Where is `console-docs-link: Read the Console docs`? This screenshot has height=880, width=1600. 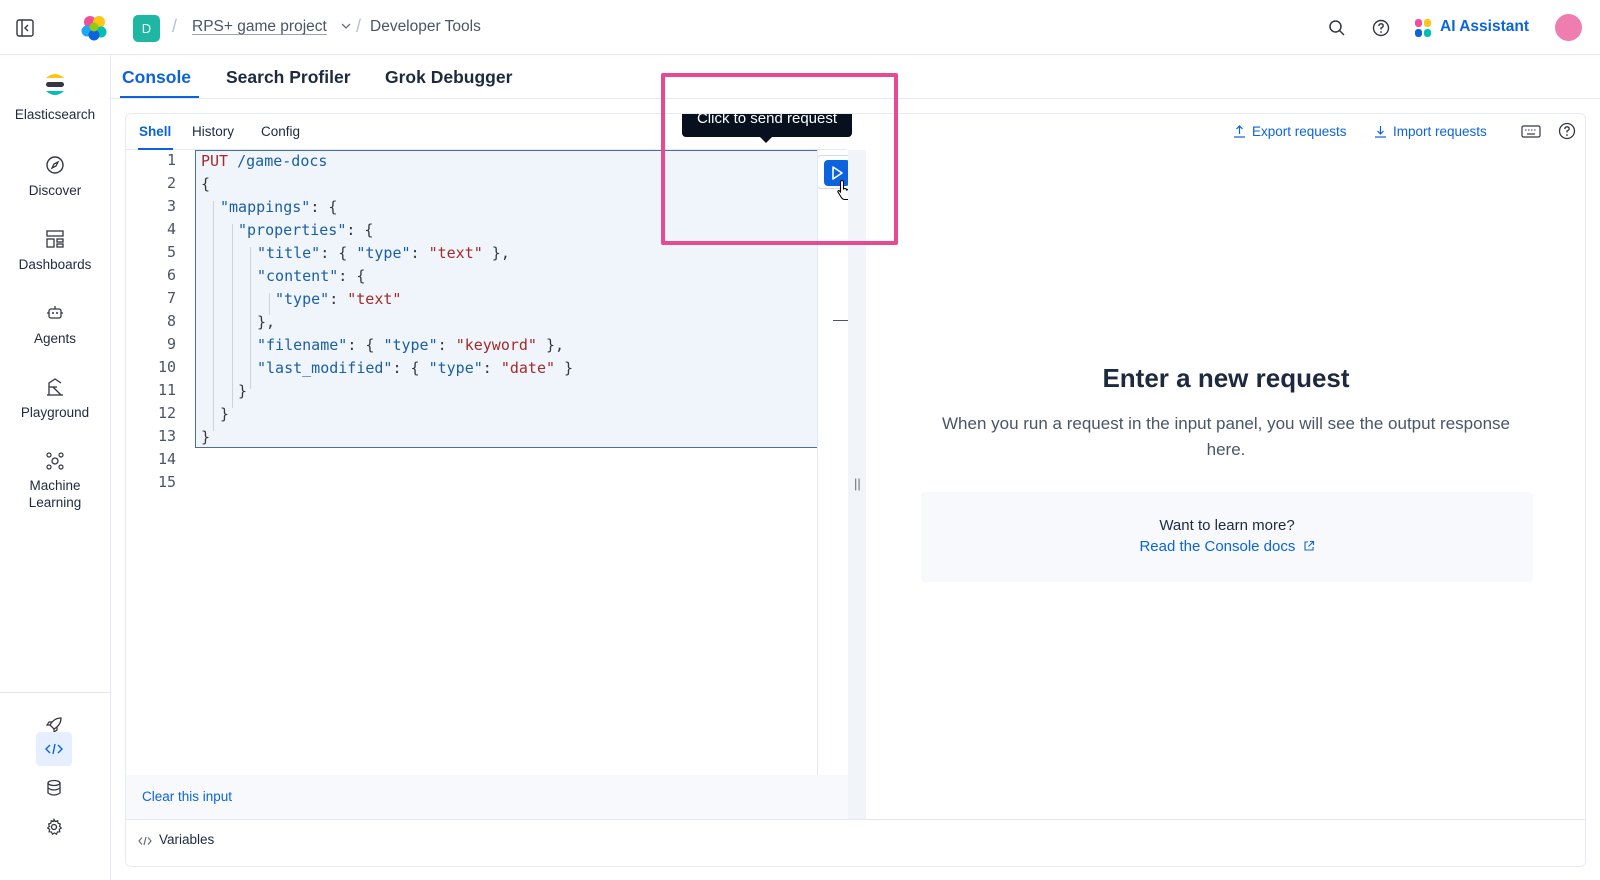
console-docs-link: Read the Console docs is located at coordinates (1227, 546).